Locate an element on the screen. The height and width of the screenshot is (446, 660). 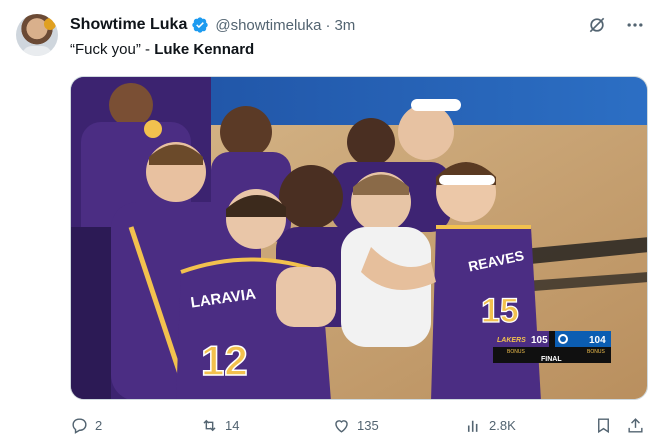
reply-count: 2 is located at coordinates (99, 425).